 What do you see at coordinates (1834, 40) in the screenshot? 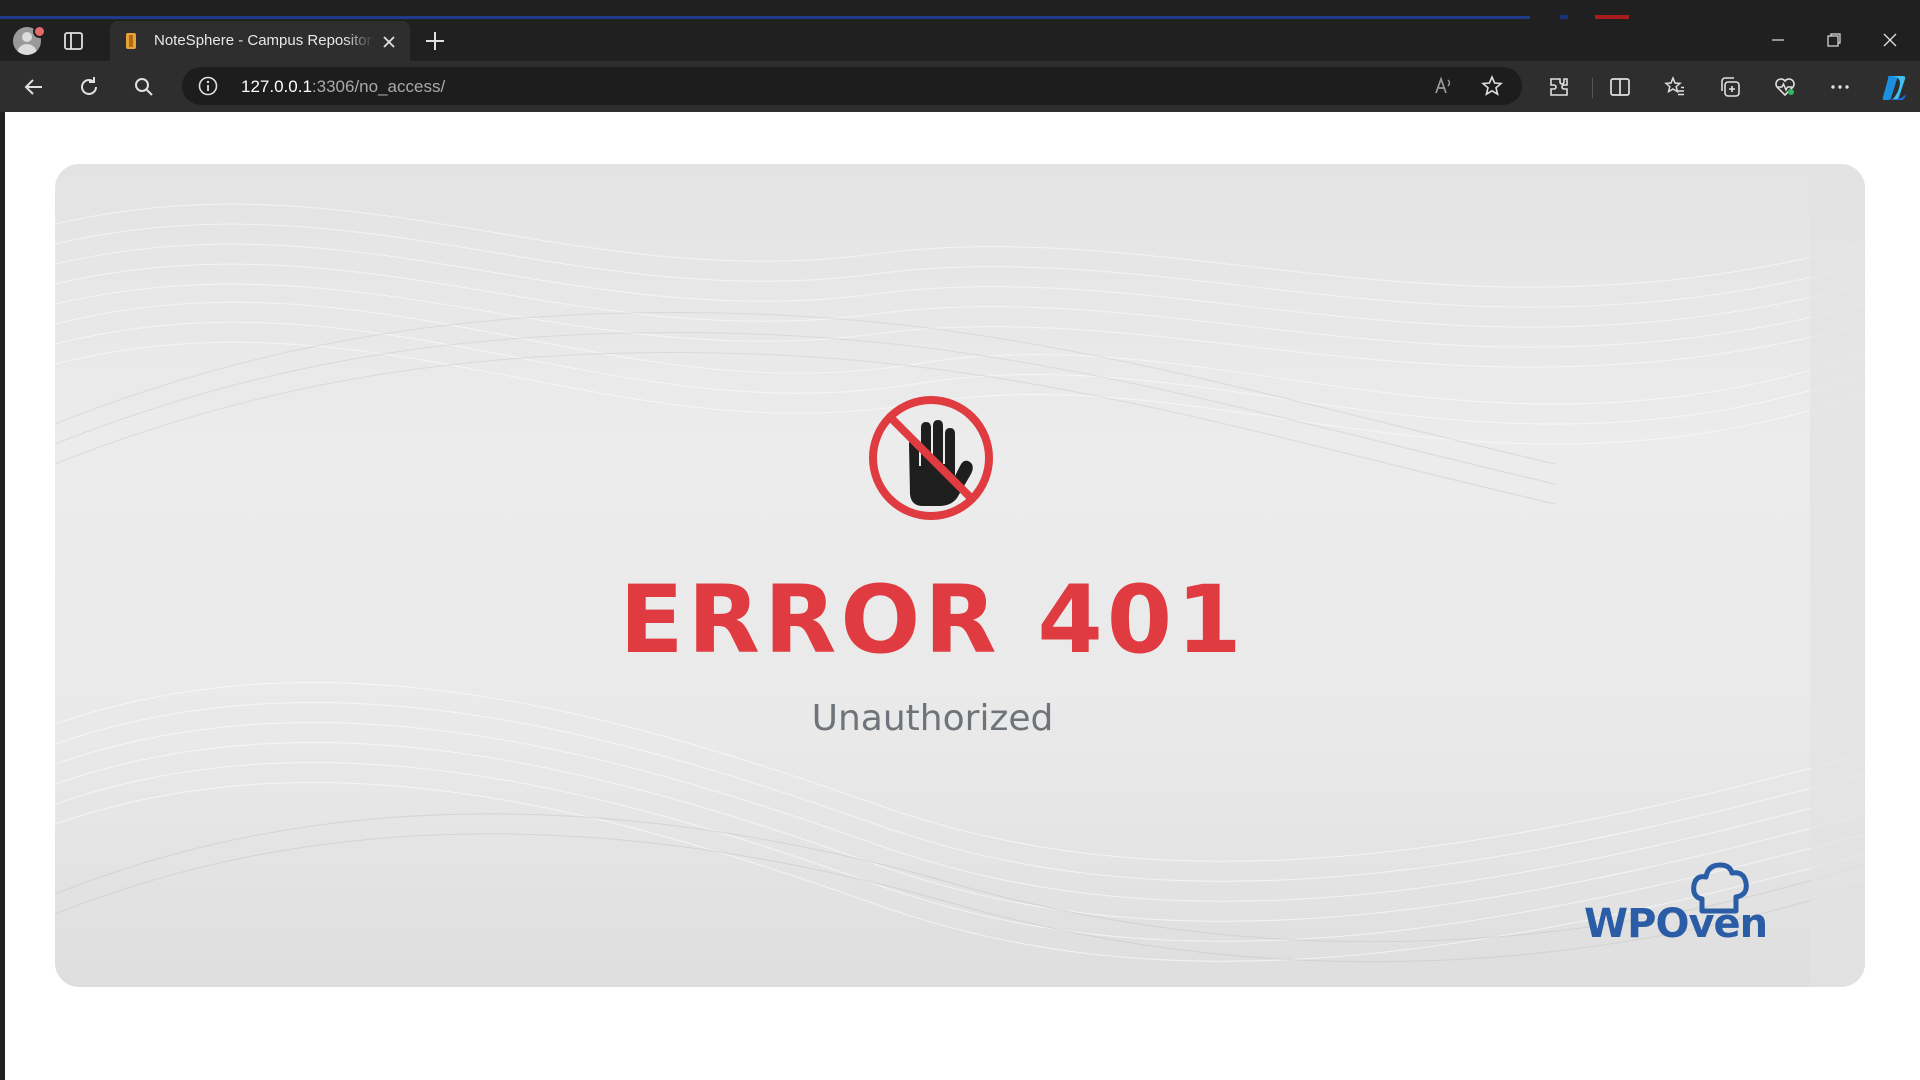
I see `restore-icon` at bounding box center [1834, 40].